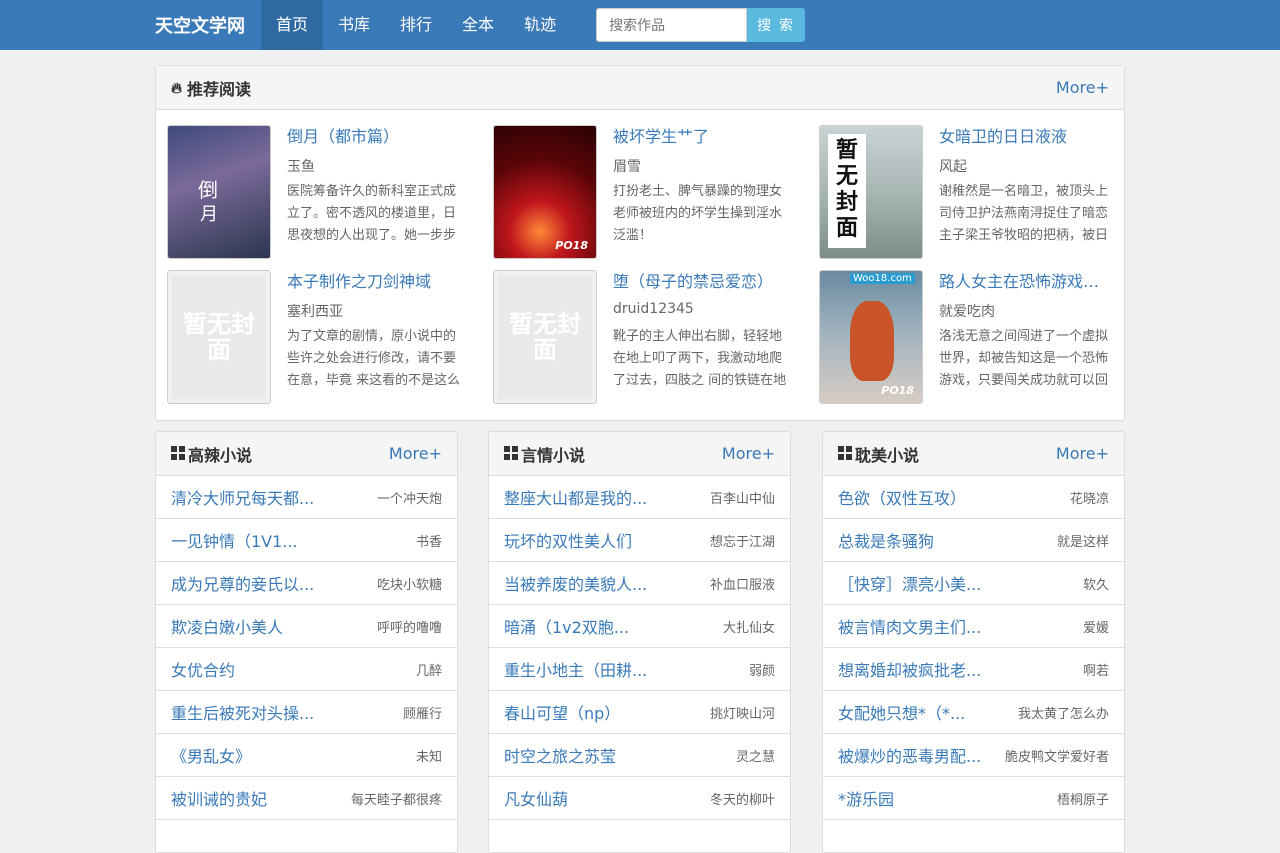  Describe the element at coordinates (1095, 671) in the screenshot. I see `list-item-author: 啊若` at that location.